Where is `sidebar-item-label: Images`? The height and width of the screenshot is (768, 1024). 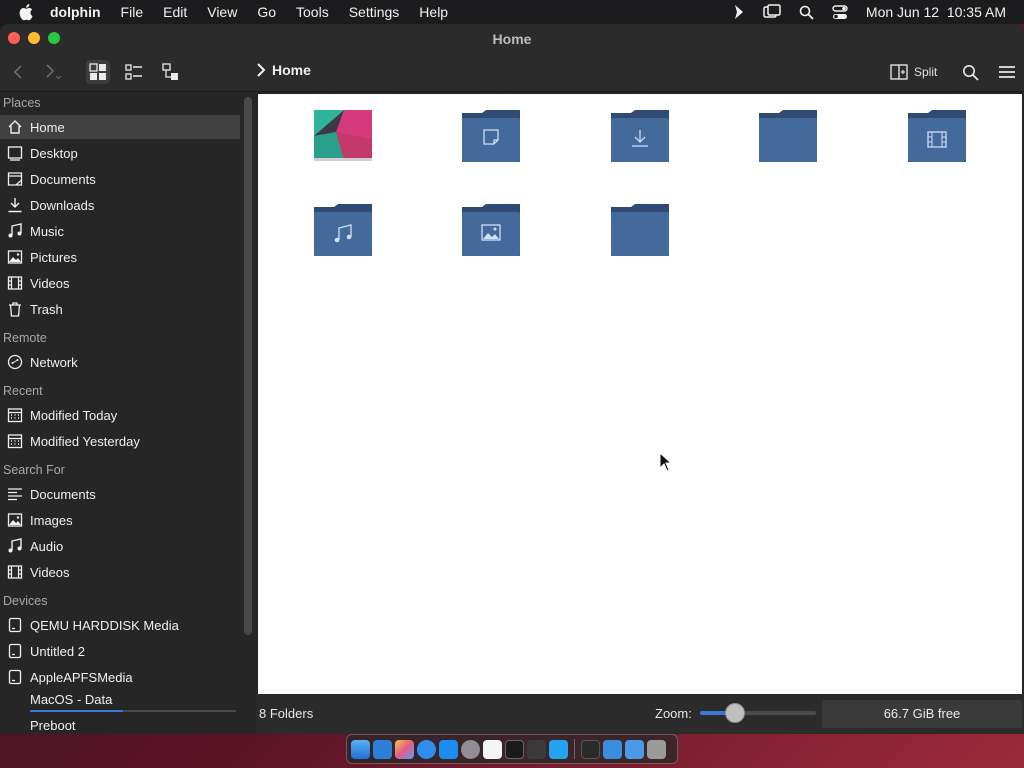
sidebar-item-label: Images is located at coordinates (51, 520).